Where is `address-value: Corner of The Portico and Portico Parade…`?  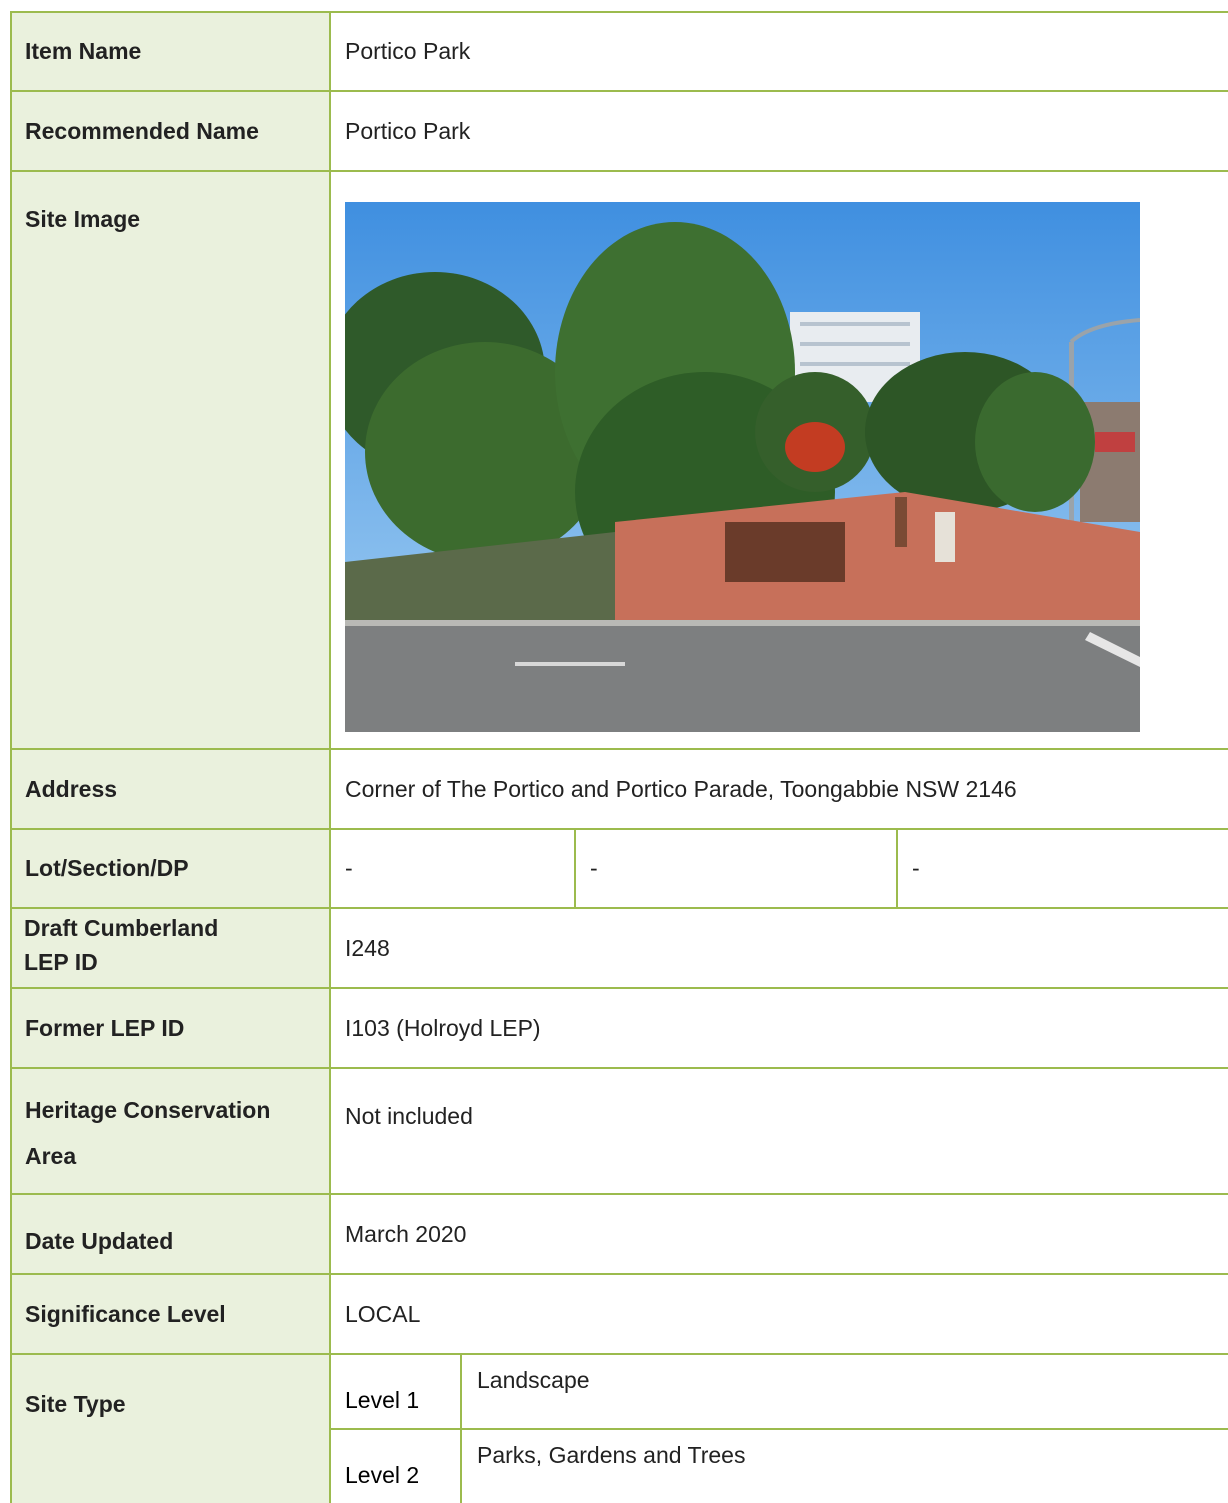
address-value: Corner of The Portico and Portico Parade… is located at coordinates (681, 788).